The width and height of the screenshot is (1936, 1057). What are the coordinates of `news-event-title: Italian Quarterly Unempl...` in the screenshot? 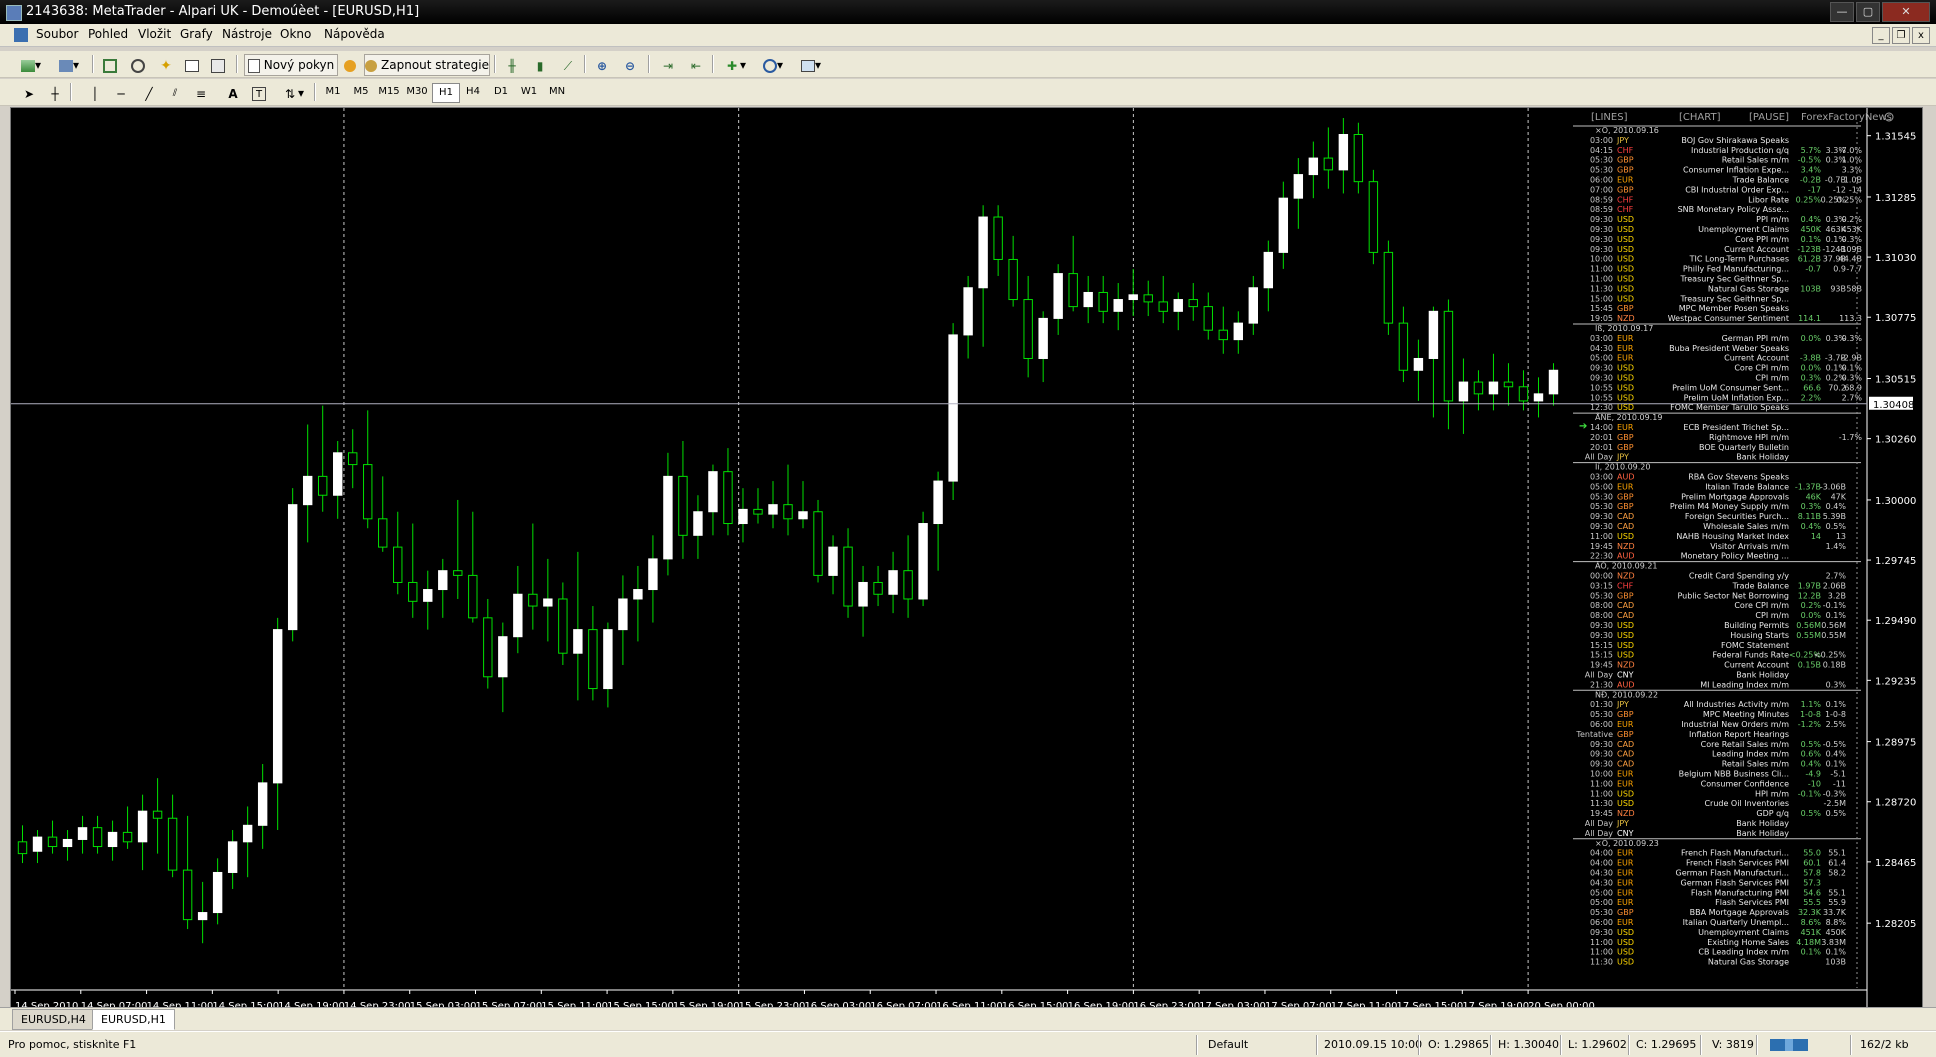 It's located at (1736, 922).